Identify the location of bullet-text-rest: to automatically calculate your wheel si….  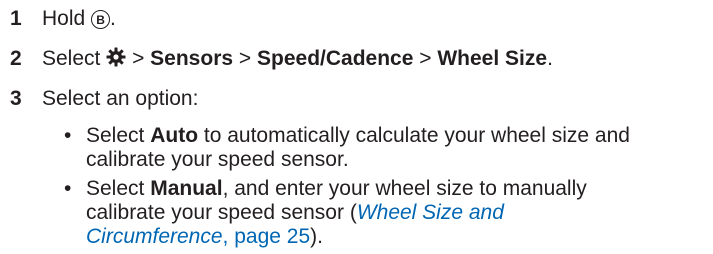
(416, 135).